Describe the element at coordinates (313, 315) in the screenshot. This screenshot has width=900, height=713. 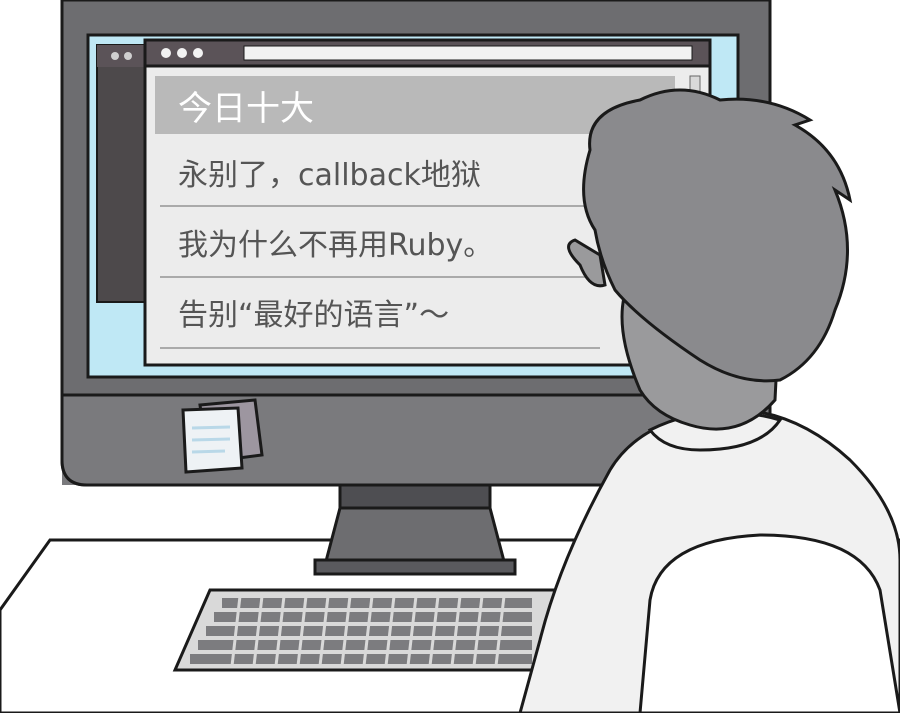
I see `headline-item-3: 告别“最好的语言”～` at that location.